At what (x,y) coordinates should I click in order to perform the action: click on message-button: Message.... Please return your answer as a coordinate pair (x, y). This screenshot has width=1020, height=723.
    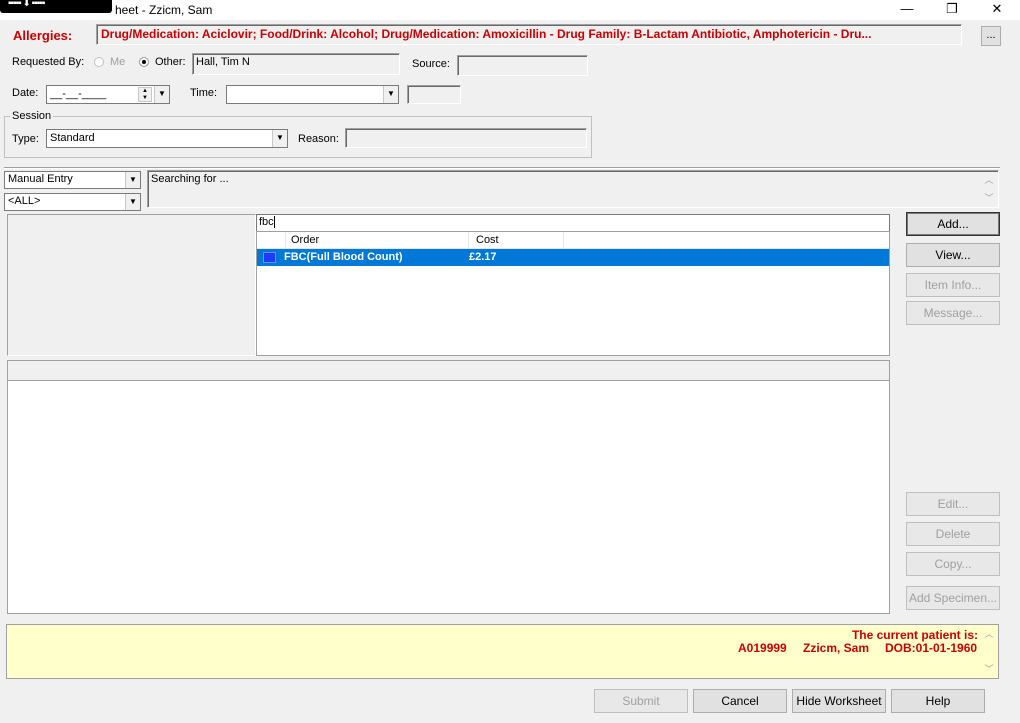
    Looking at the image, I should click on (953, 313).